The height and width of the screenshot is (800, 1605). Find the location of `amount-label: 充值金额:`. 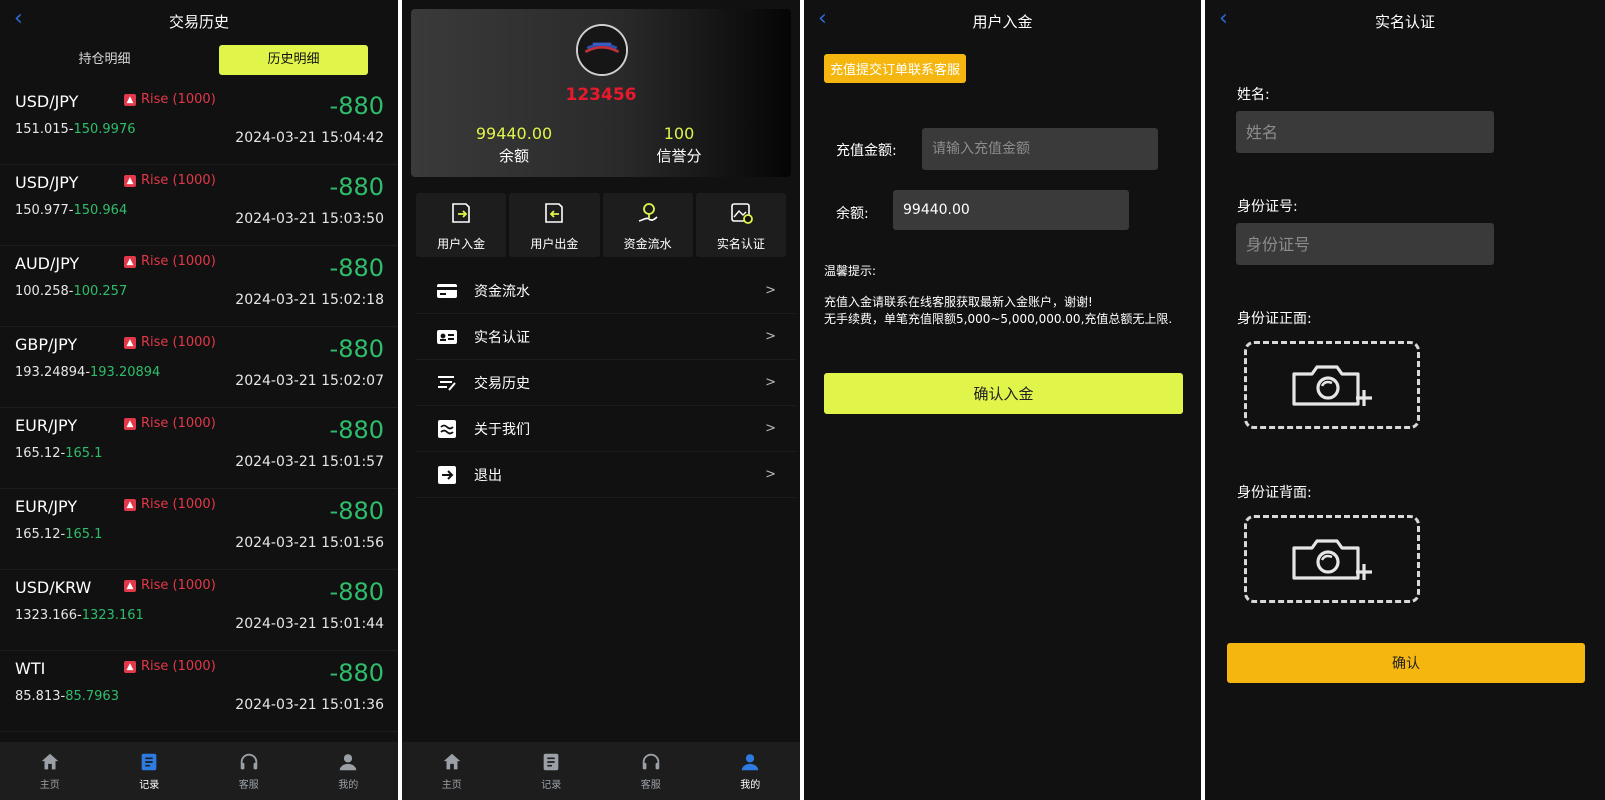

amount-label: 充值金额: is located at coordinates (866, 151).